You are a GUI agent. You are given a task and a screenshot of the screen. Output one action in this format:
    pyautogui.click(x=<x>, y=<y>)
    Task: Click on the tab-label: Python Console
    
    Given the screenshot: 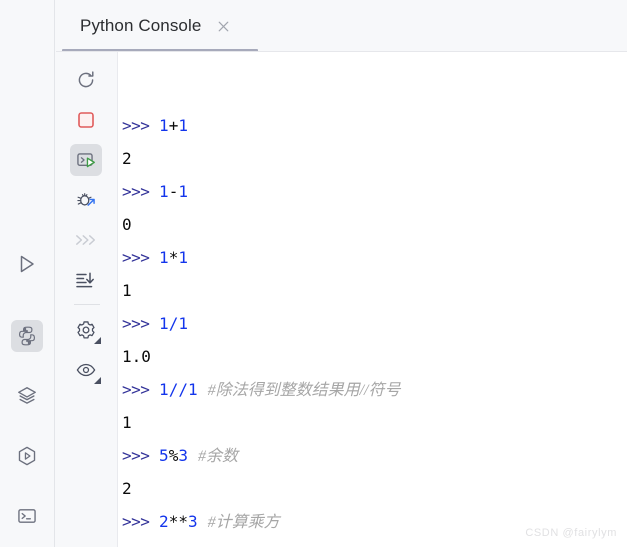 What is the action you would take?
    pyautogui.click(x=141, y=25)
    